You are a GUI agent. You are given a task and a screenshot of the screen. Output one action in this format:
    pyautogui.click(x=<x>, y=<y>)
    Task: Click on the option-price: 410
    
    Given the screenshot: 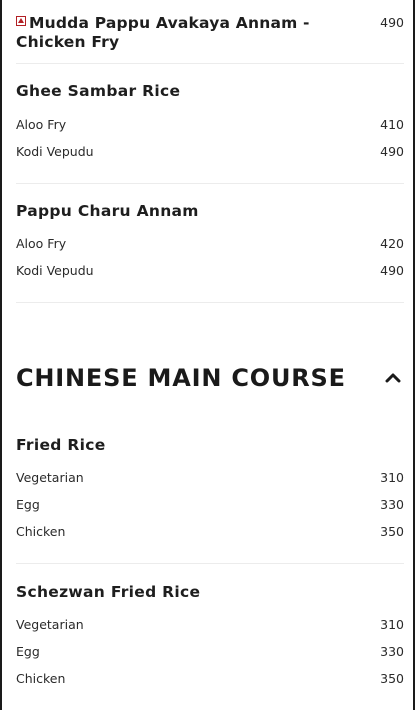 What is the action you would take?
    pyautogui.click(x=392, y=124)
    